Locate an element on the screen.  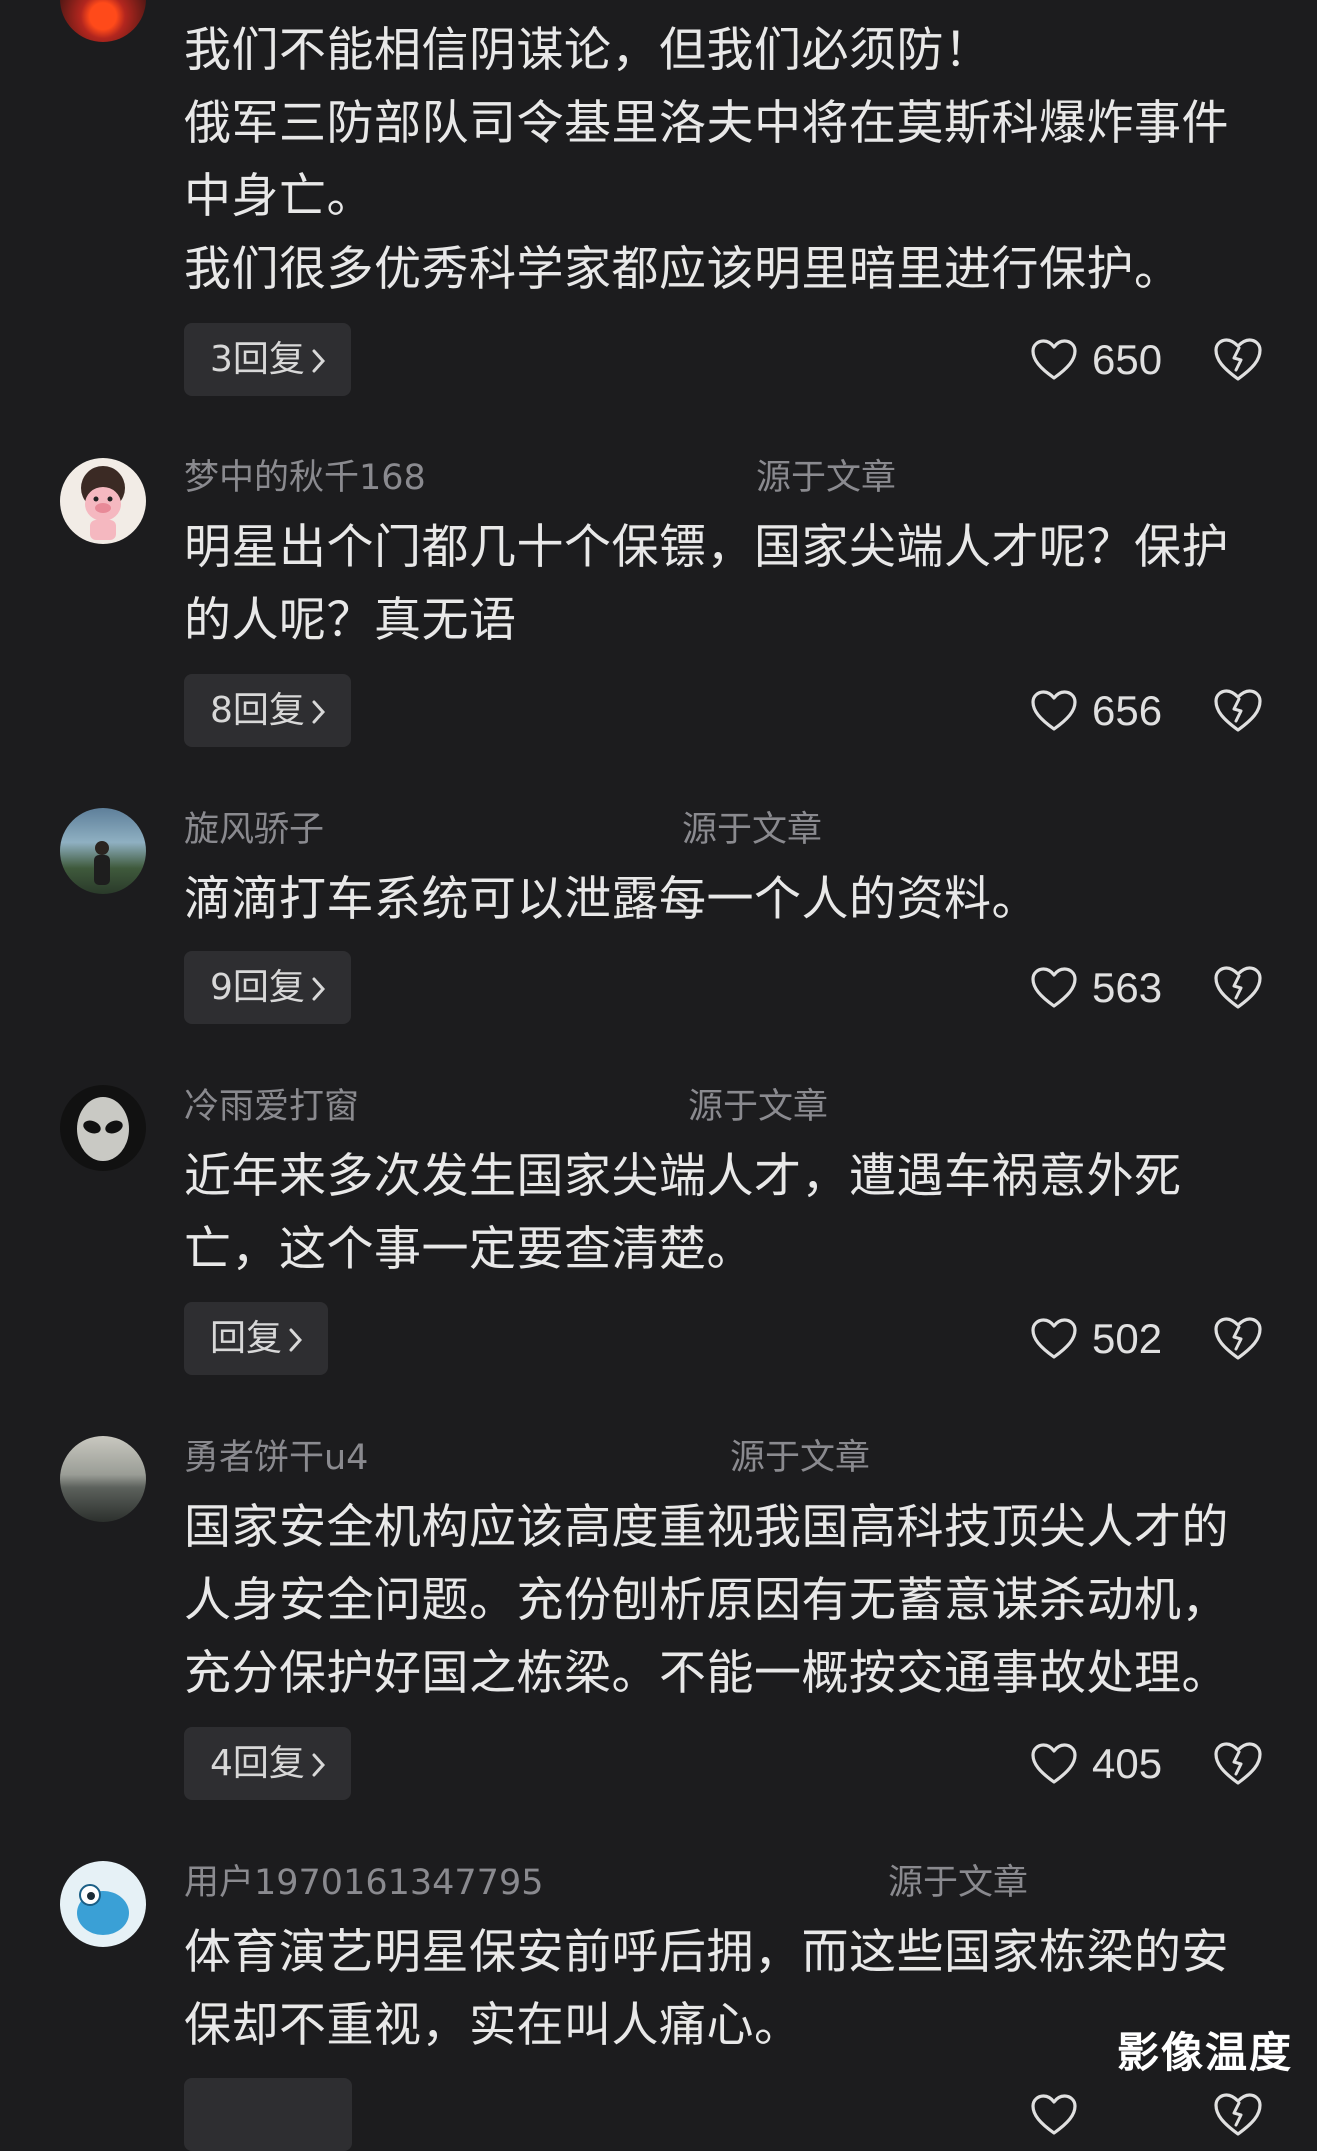
comment-username: 梦中的秋千168 is located at coordinates (305, 478).